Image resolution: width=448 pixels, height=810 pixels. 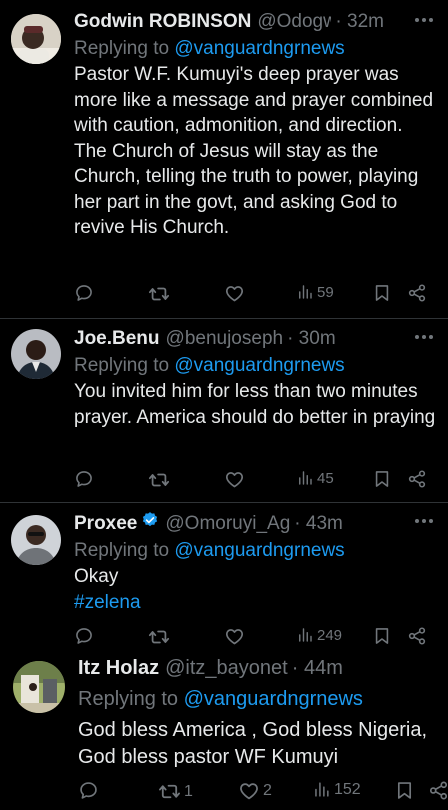 I want to click on views-button: 59, so click(x=315, y=292).